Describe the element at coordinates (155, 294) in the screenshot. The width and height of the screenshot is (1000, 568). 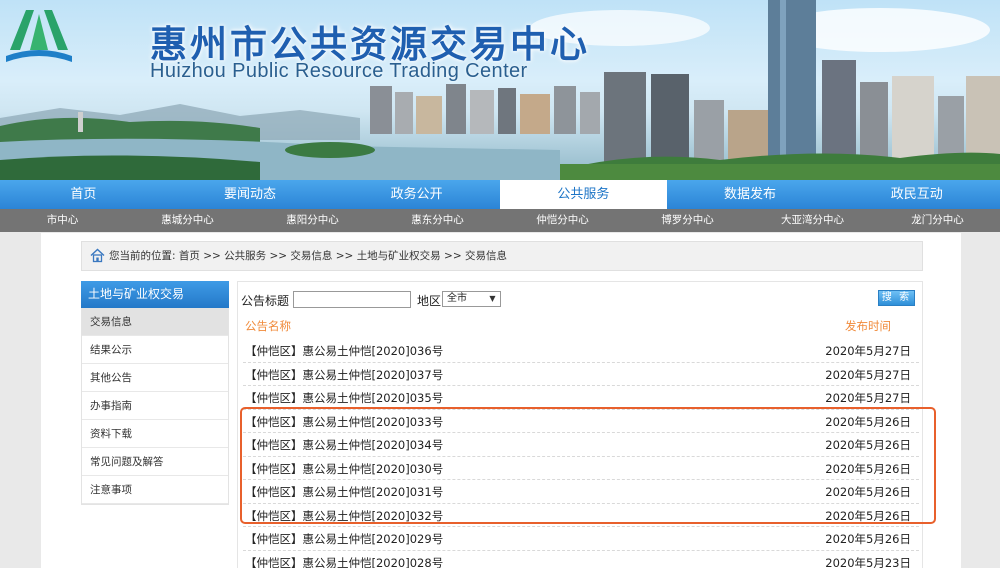
I see `sidebar-heading: 土地与矿业权交易` at that location.